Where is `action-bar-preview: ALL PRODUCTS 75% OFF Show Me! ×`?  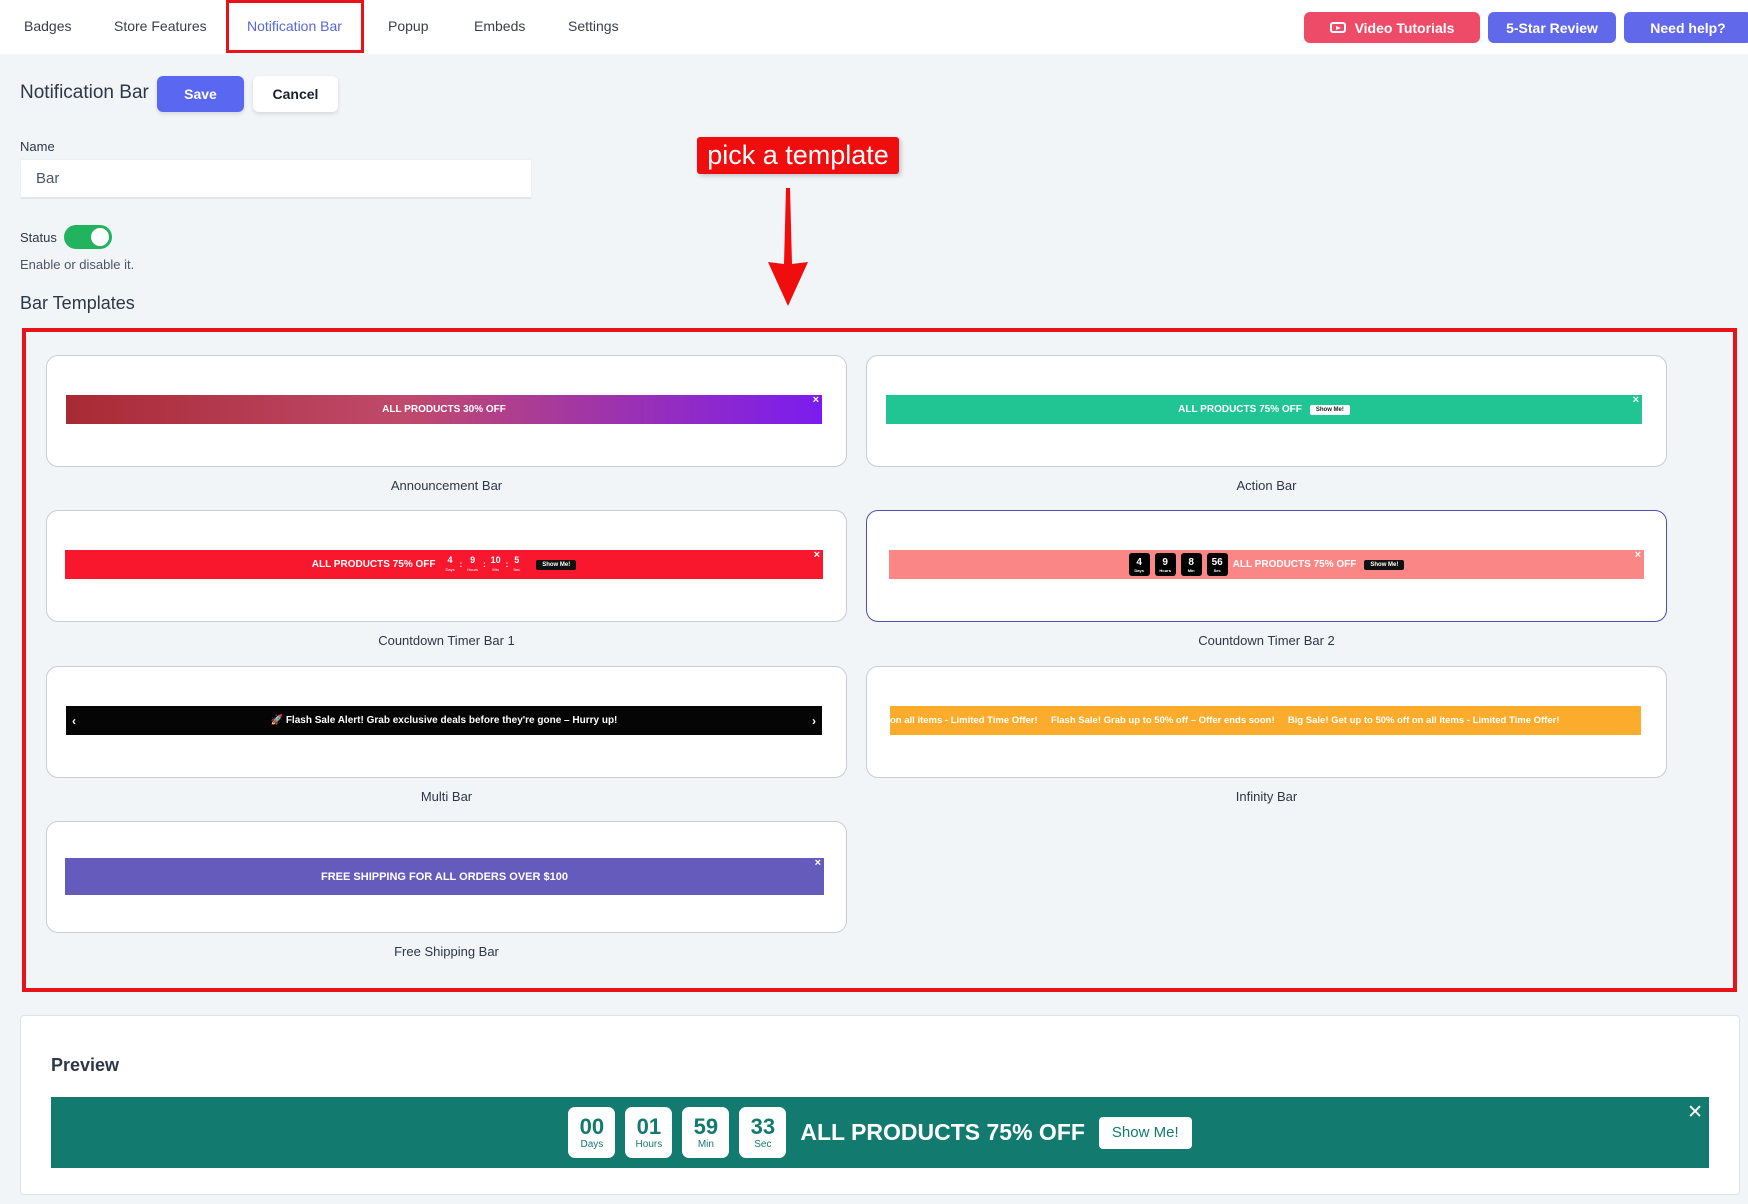
action-bar-preview: ALL PRODUCTS 75% OFF Show Me! × is located at coordinates (1264, 409).